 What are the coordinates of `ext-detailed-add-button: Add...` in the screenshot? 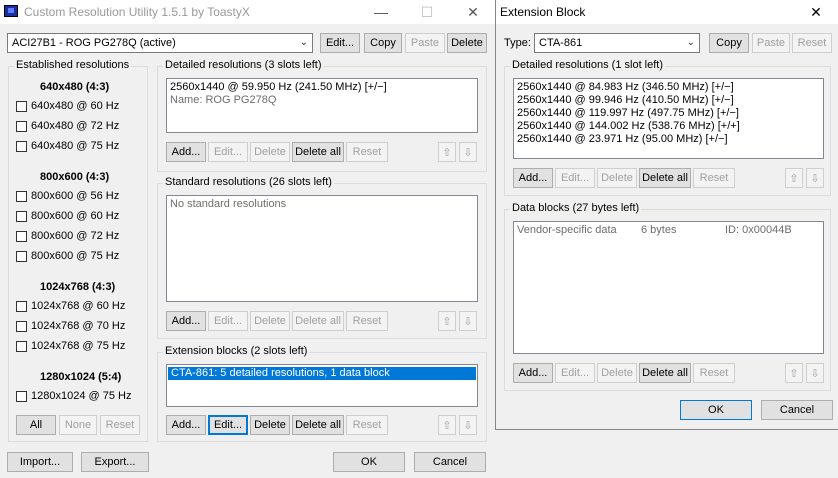 It's located at (533, 178).